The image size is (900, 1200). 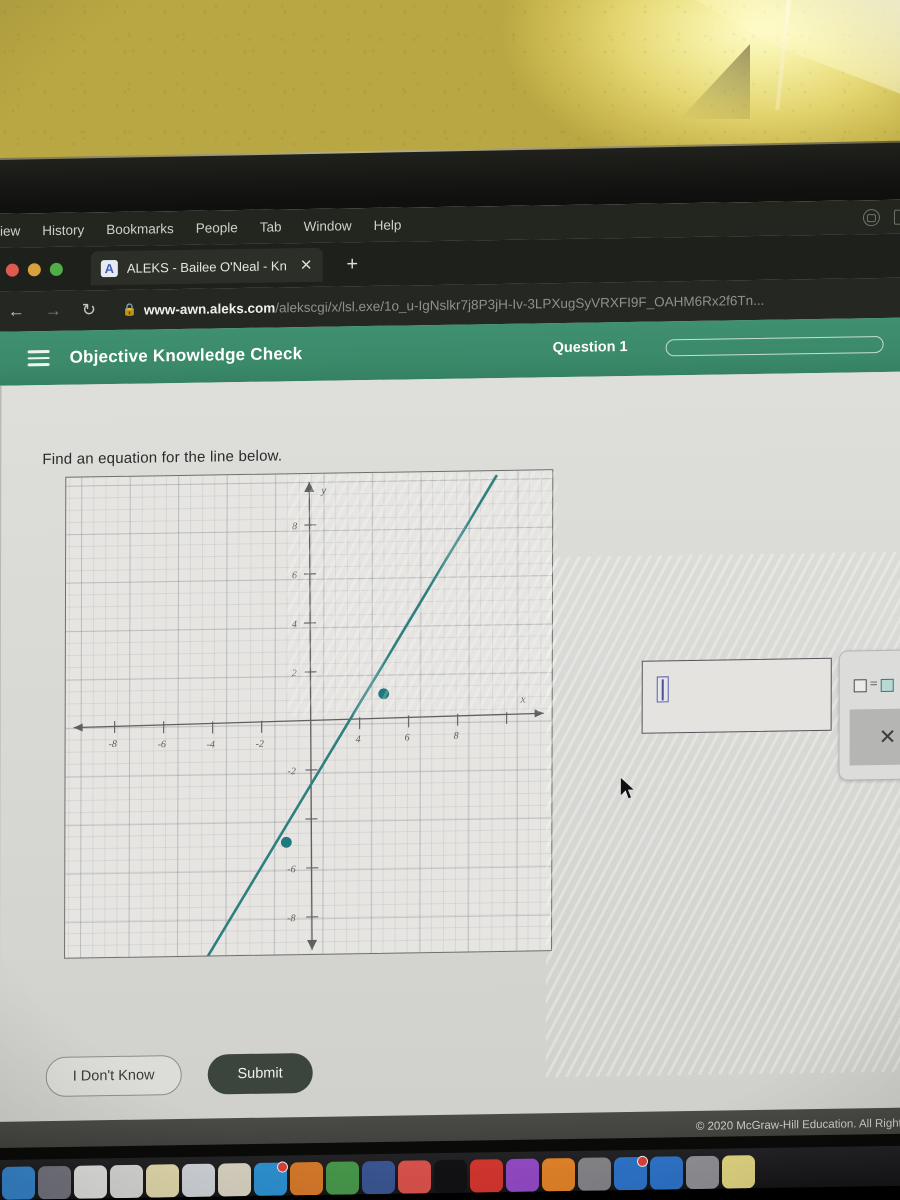 I want to click on close-window-button, so click(x=12, y=270).